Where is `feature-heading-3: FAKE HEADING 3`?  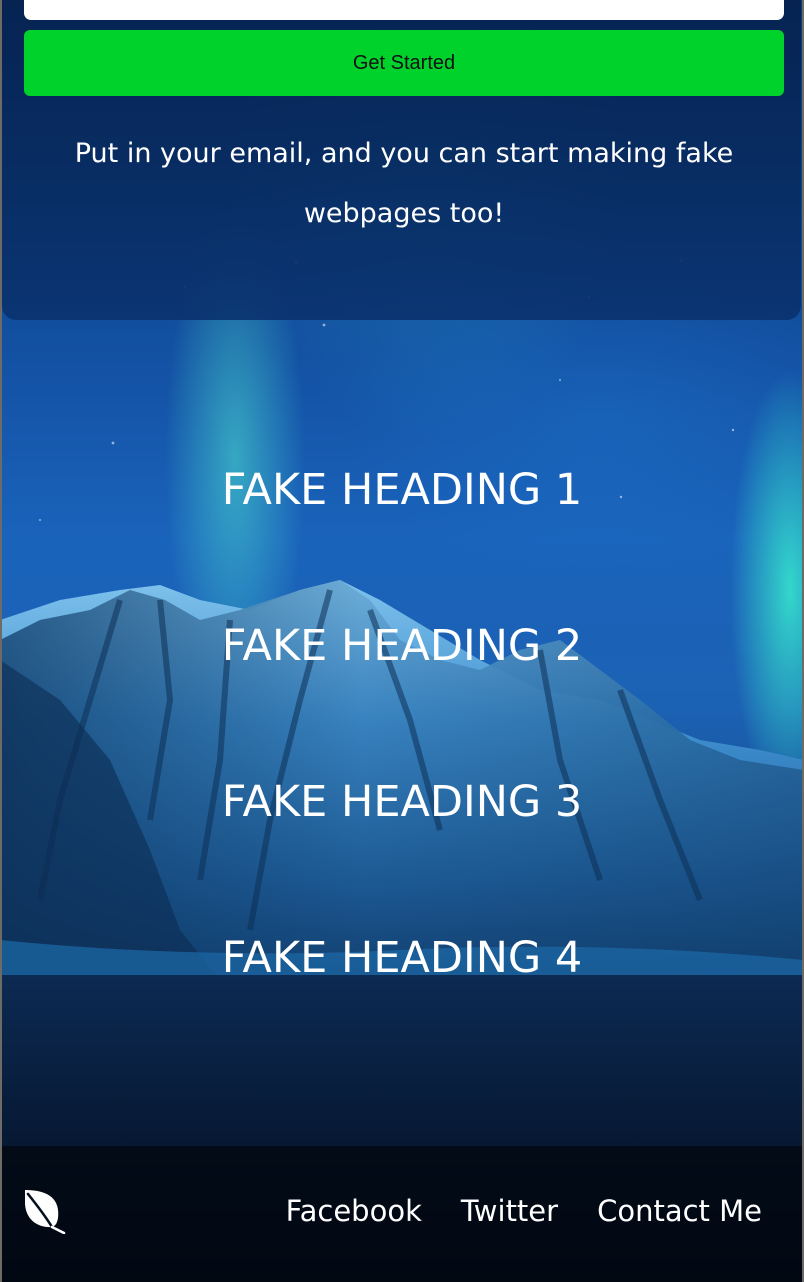 feature-heading-3: FAKE HEADING 3 is located at coordinates (402, 802).